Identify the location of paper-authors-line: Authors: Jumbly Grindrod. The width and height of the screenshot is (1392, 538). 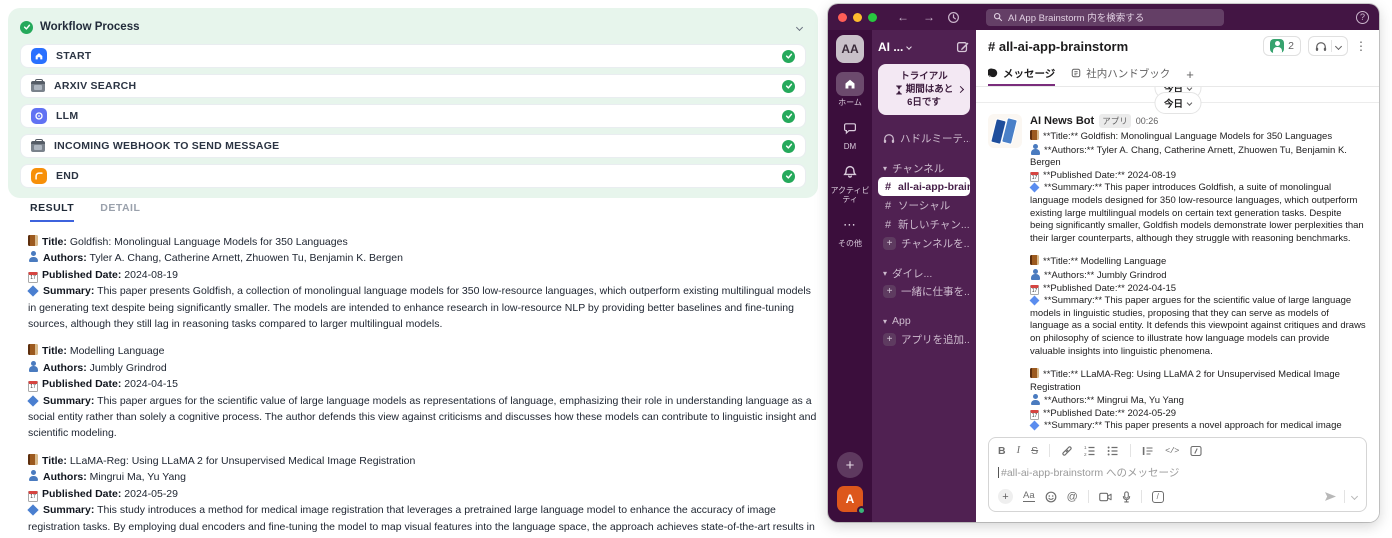
(424, 368).